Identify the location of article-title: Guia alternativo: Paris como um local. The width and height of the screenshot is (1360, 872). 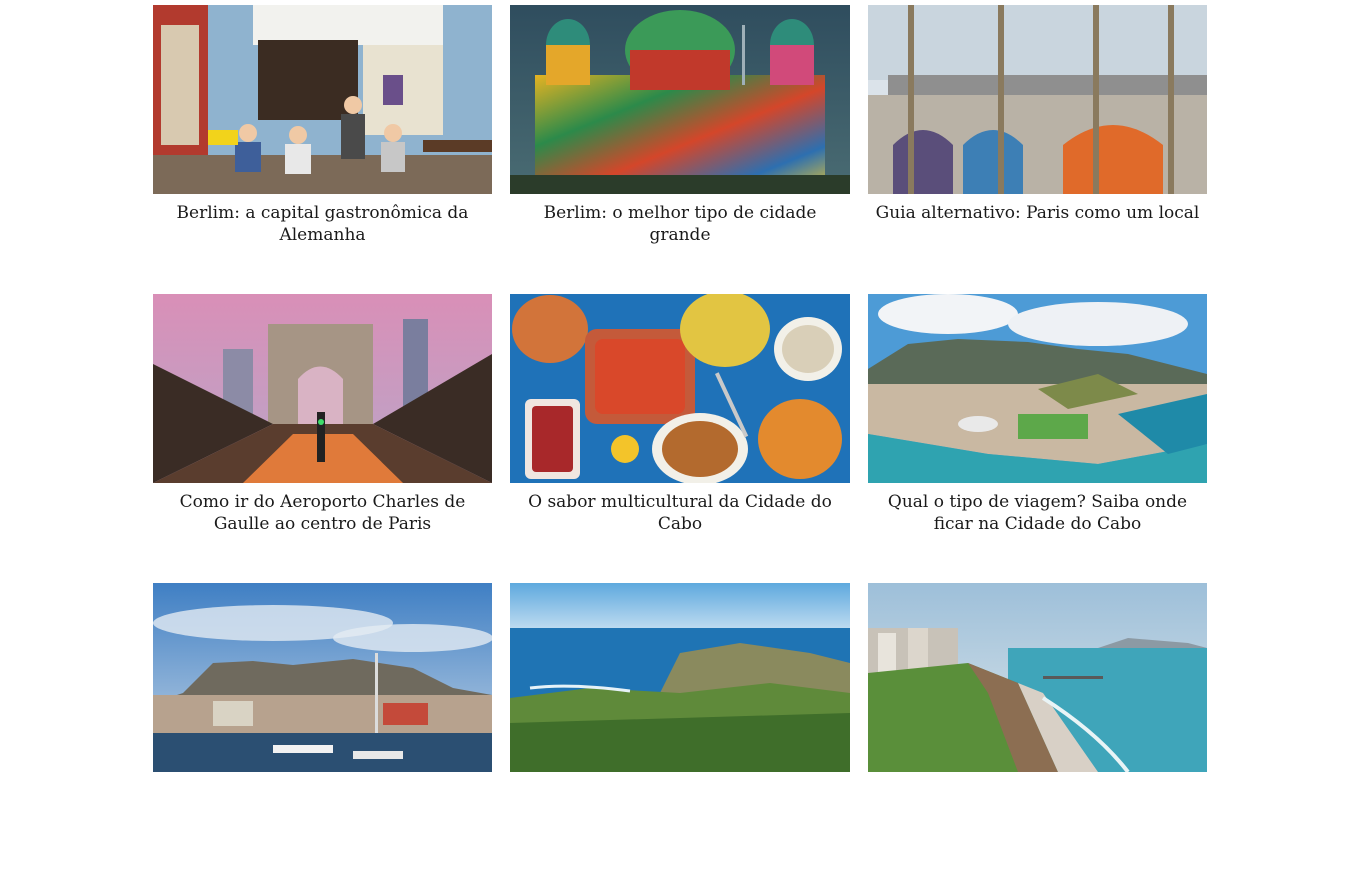
(1037, 213).